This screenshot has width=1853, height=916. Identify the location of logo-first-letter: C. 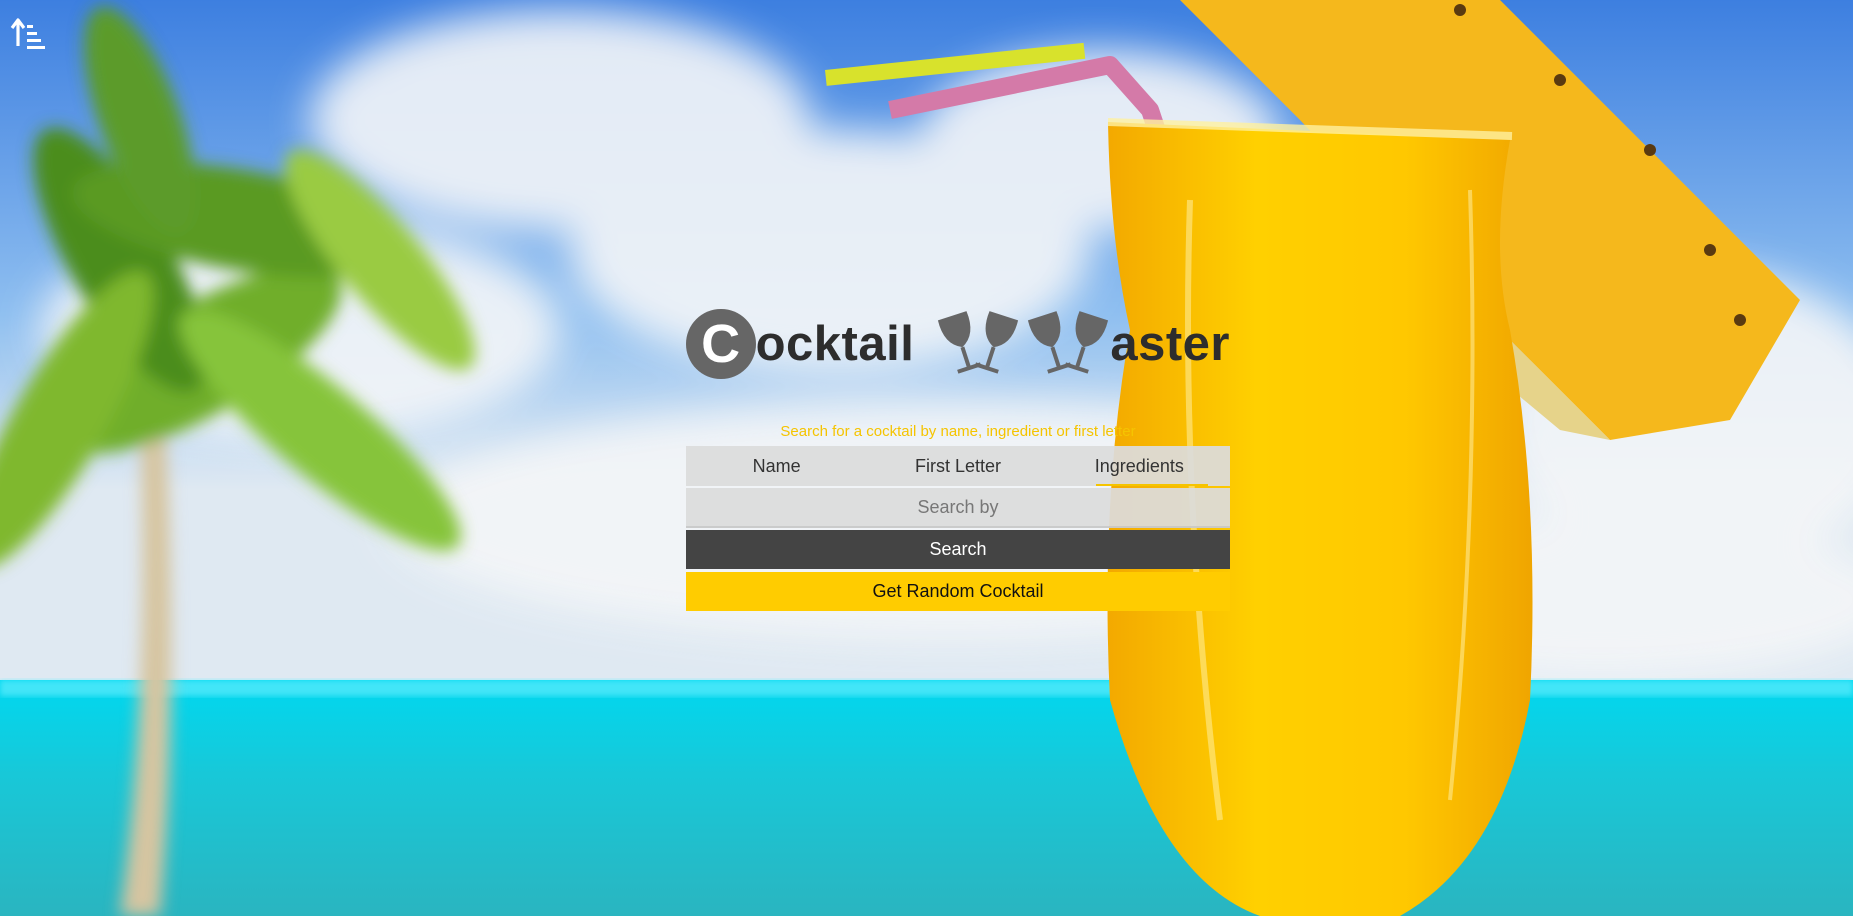
(721, 344).